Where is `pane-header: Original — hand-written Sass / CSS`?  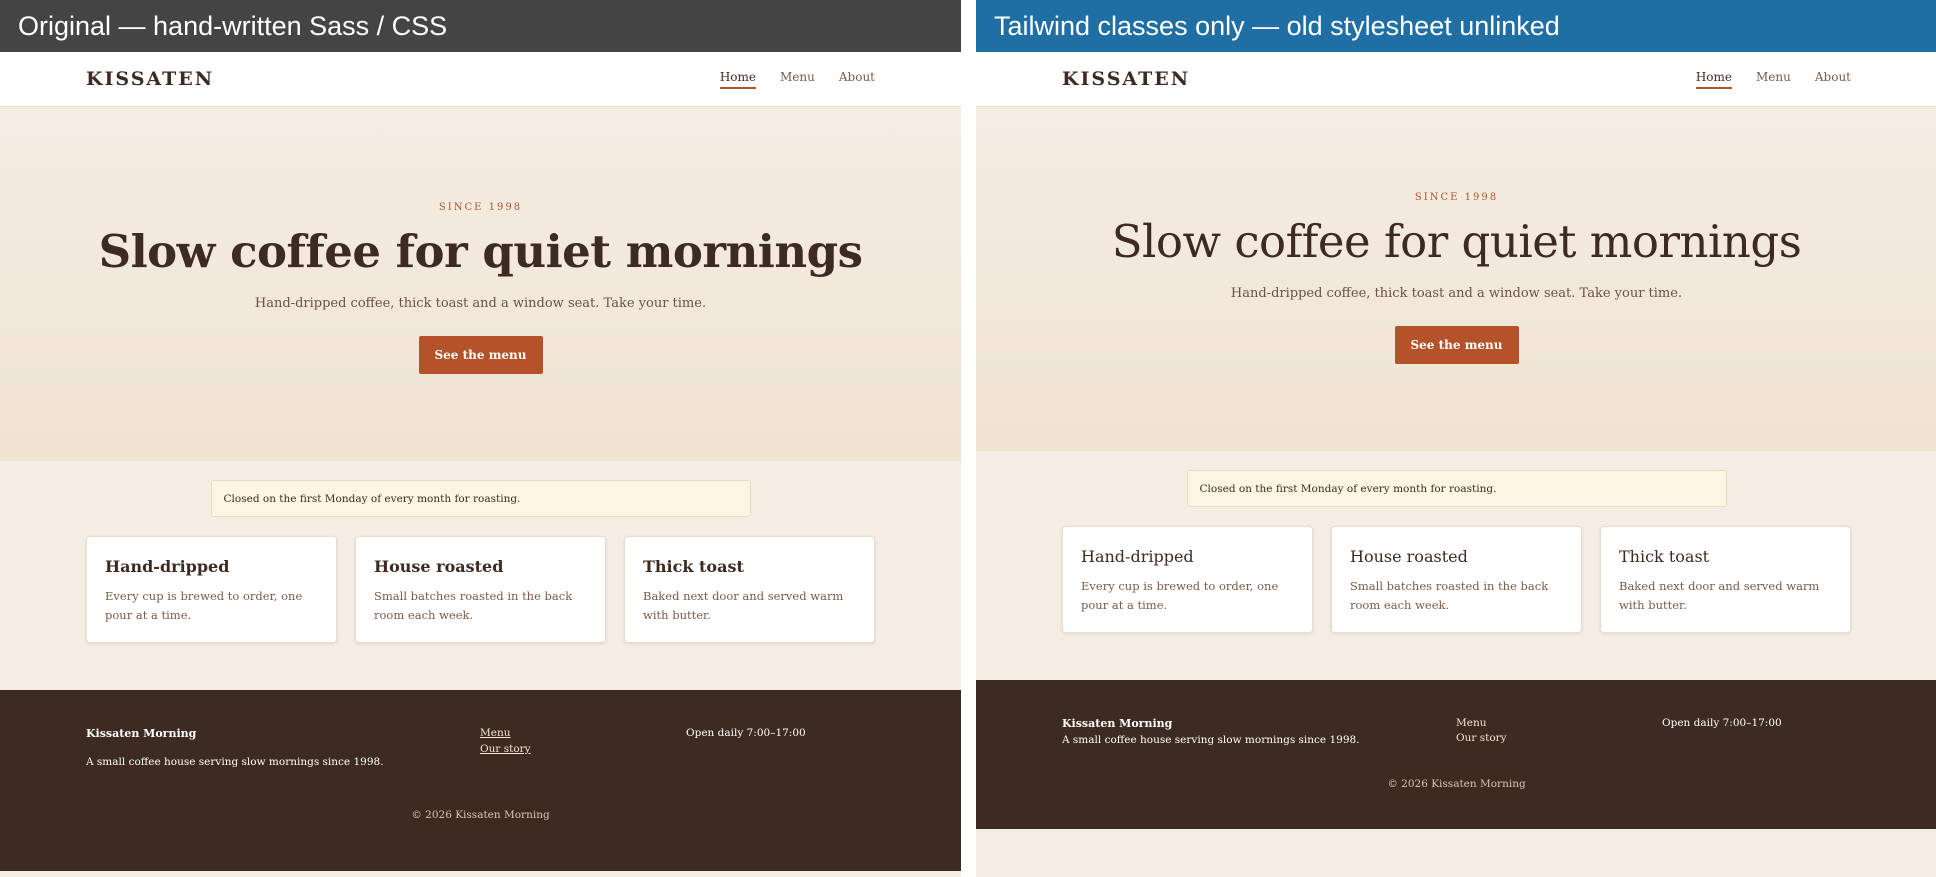
pane-header: Original — hand-written Sass / CSS is located at coordinates (480, 26).